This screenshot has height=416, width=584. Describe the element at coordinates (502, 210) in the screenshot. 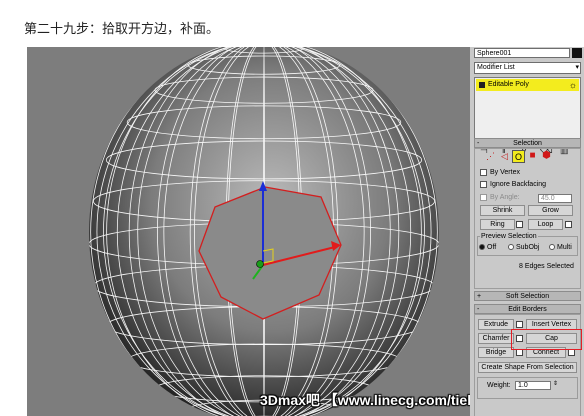

I see `shrink-button: Shrink` at that location.